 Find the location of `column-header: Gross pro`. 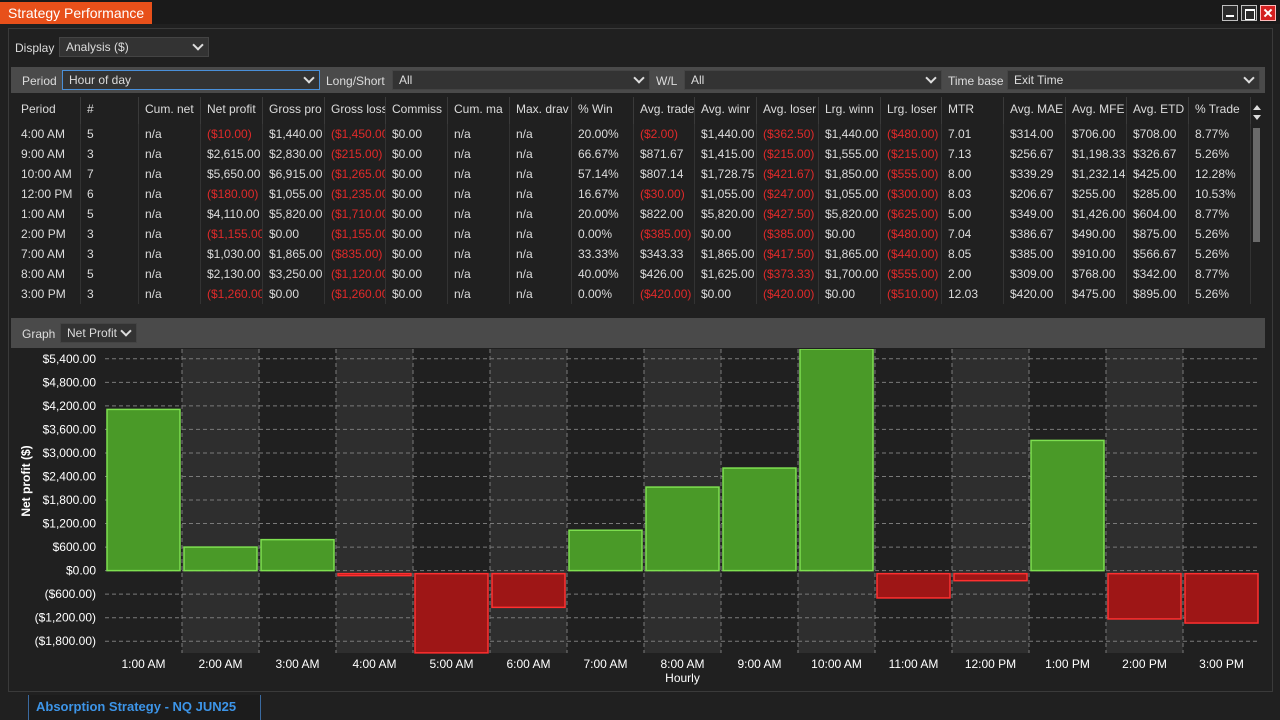

column-header: Gross pro is located at coordinates (294, 110).